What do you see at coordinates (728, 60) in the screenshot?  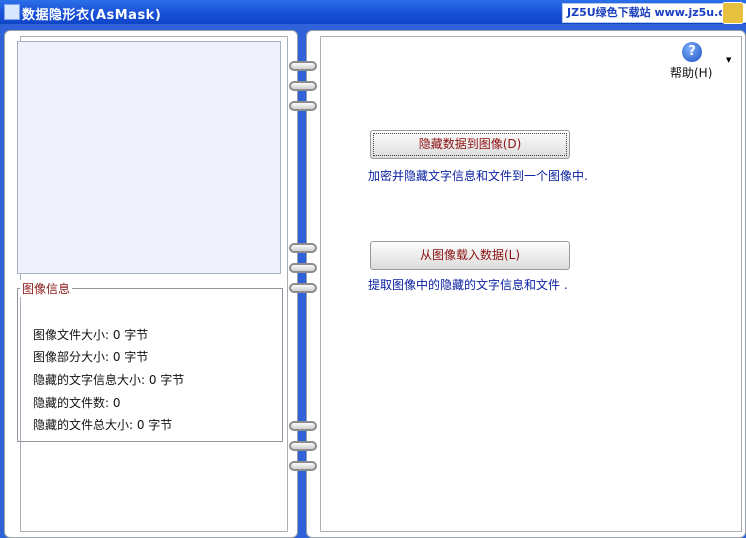 I see `dropdown-arrow-icon: ▼` at bounding box center [728, 60].